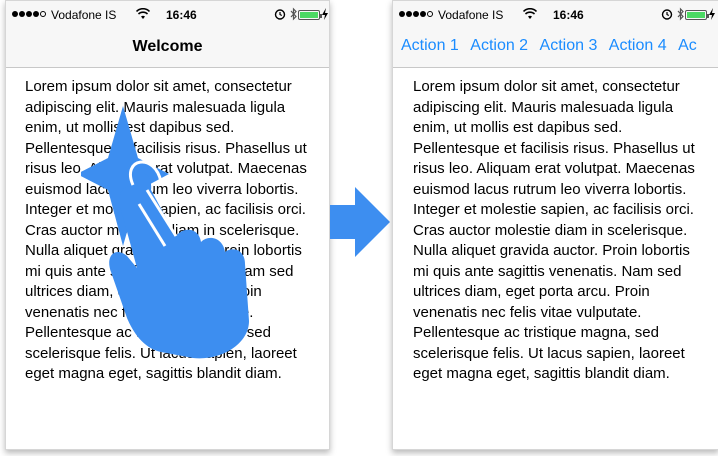 This screenshot has width=718, height=456. I want to click on action-toolbar: Action 1 Action 2 Action 3 Action 4 Ac, so click(555, 48).